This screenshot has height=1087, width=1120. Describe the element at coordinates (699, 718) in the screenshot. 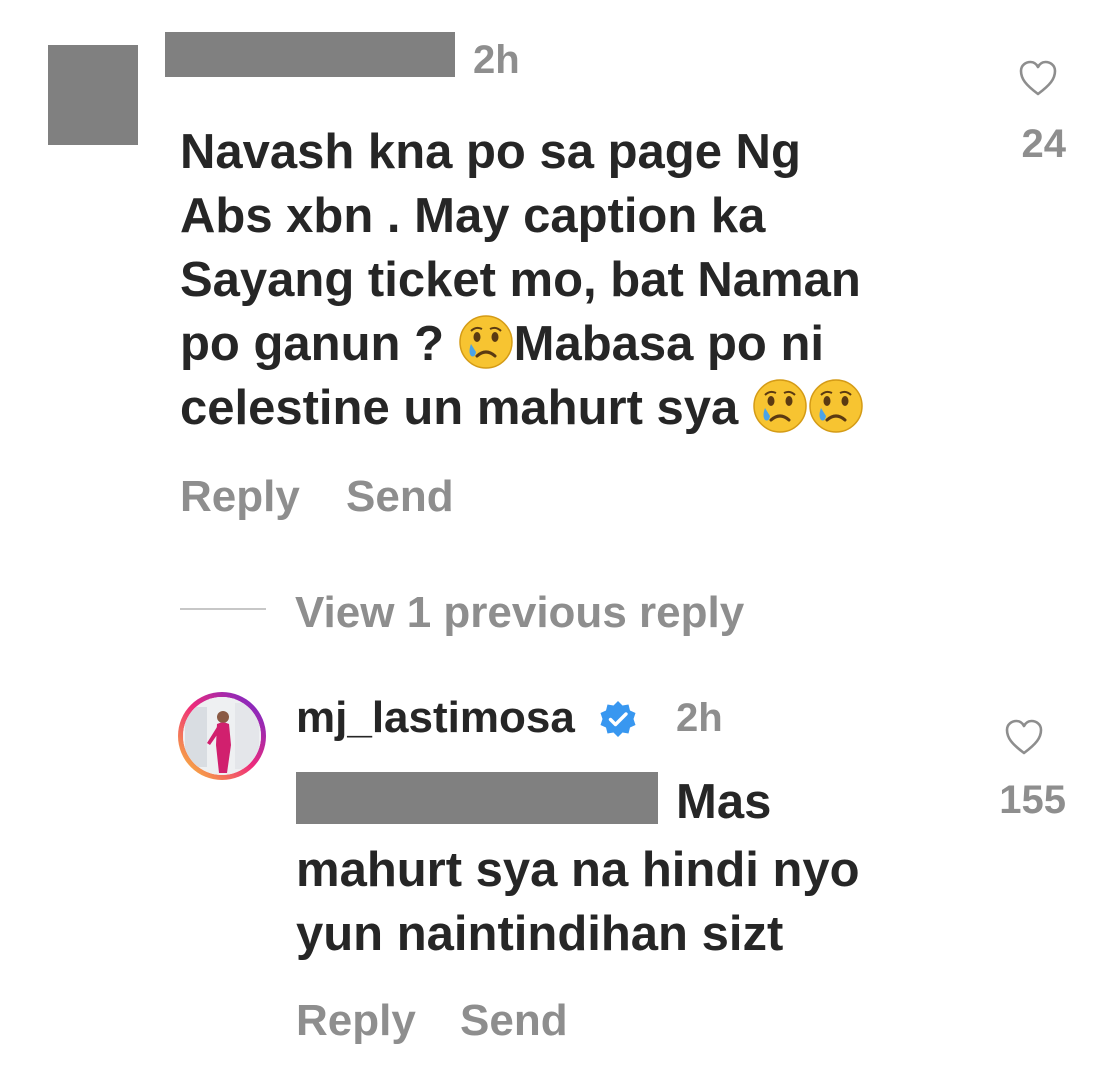

I see `reply-timestamp: 2h` at that location.